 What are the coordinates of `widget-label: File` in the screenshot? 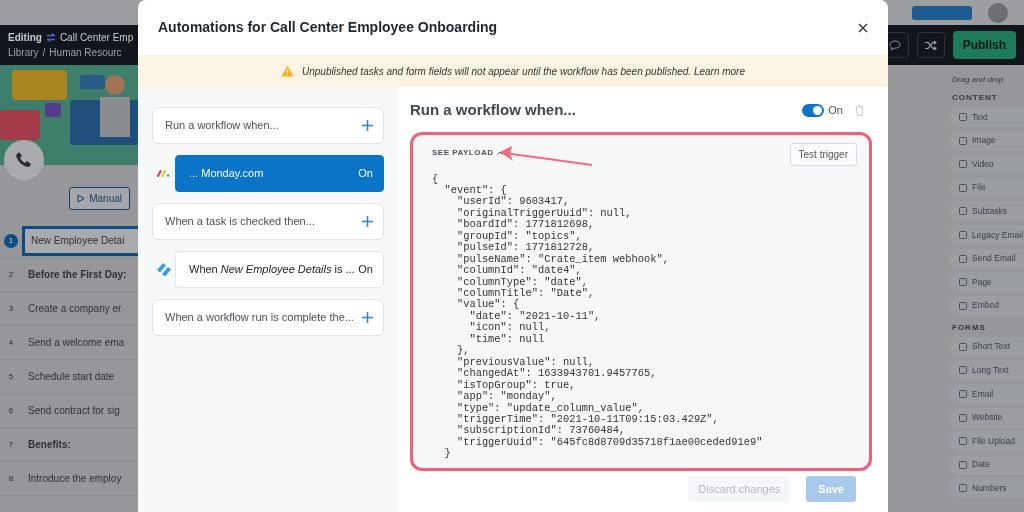 It's located at (979, 188).